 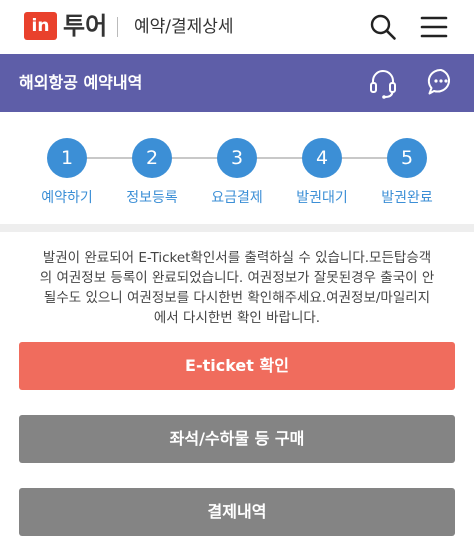 What do you see at coordinates (81, 82) in the screenshot?
I see `header-title: 해외항공 예약내역` at bounding box center [81, 82].